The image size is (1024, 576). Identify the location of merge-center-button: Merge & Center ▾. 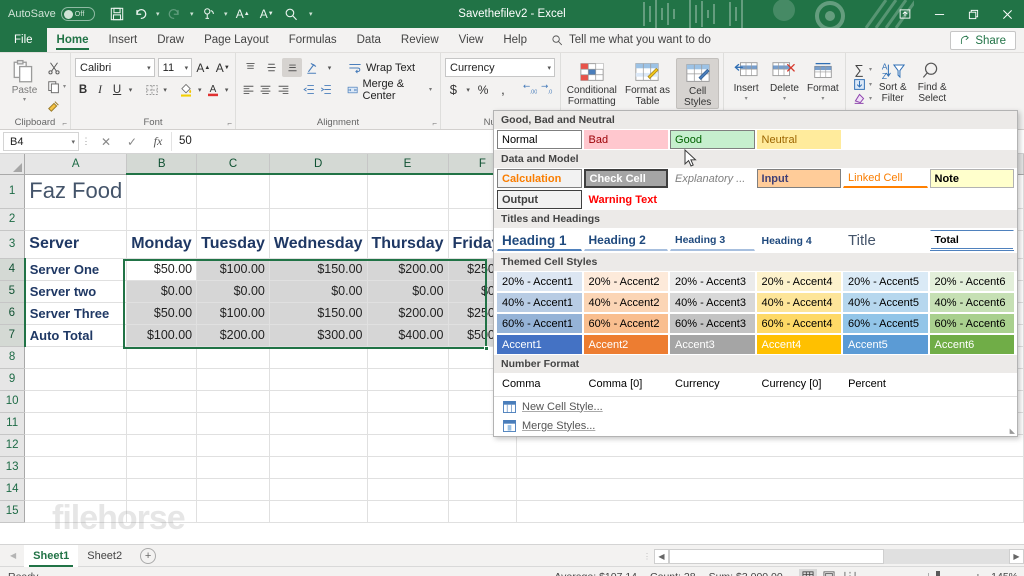
(389, 90).